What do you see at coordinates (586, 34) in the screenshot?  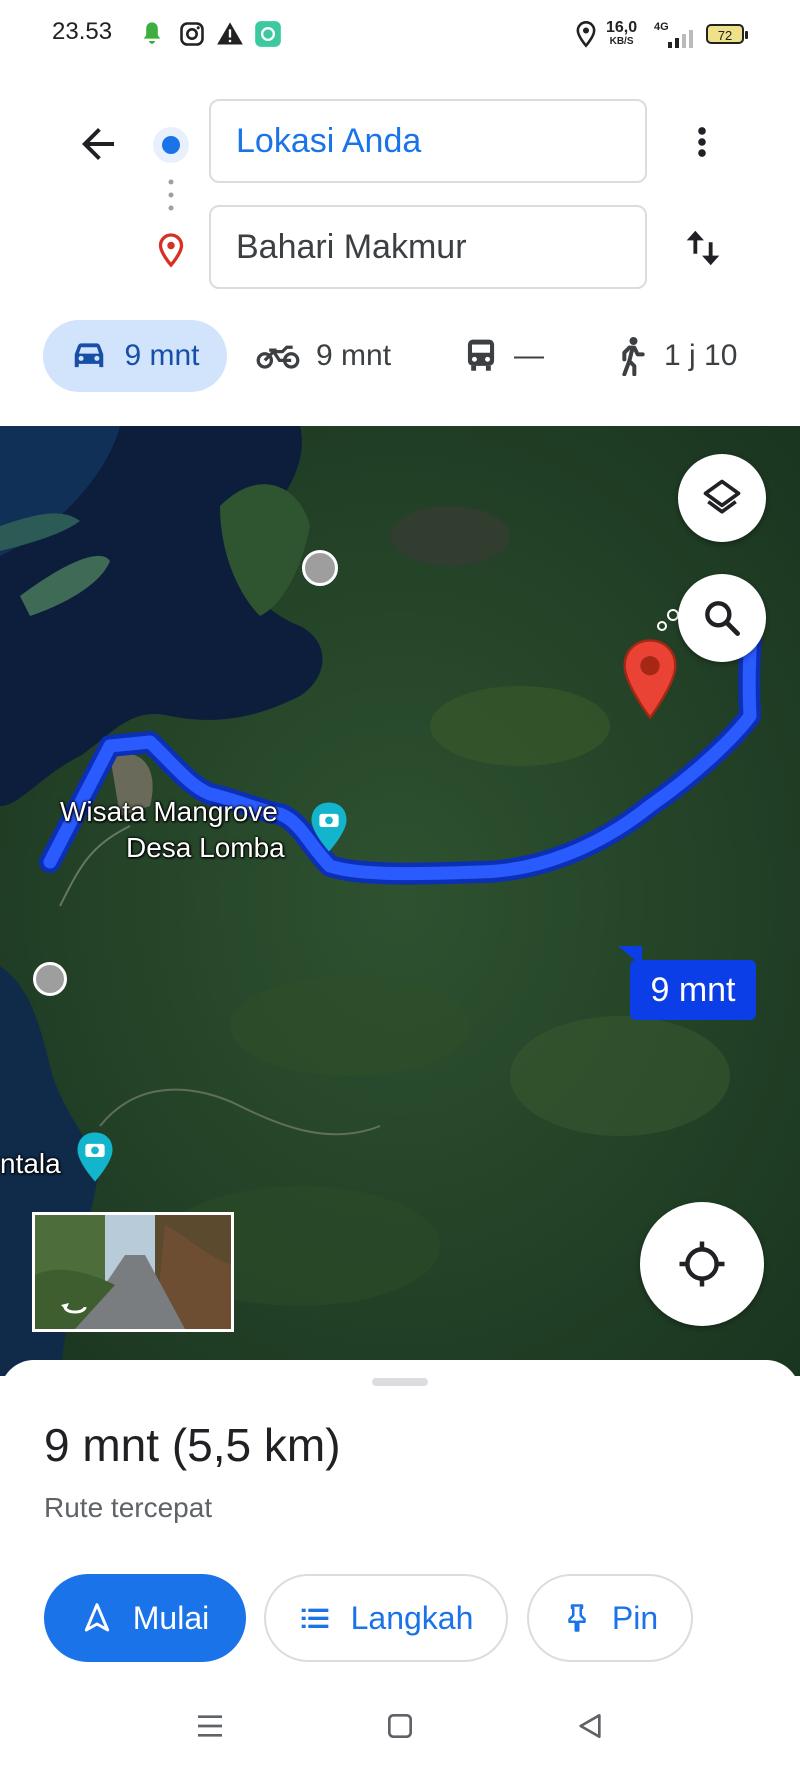 I see `location-pin-icon` at bounding box center [586, 34].